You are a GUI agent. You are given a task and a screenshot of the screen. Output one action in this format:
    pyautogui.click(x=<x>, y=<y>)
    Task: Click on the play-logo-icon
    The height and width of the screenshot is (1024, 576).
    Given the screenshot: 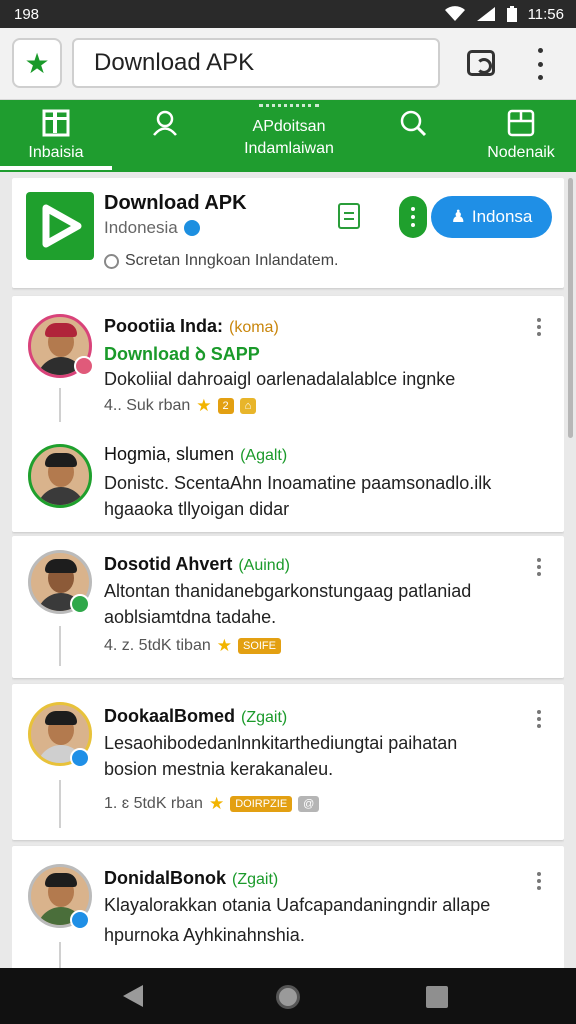 What is the action you would take?
    pyautogui.click(x=60, y=226)
    